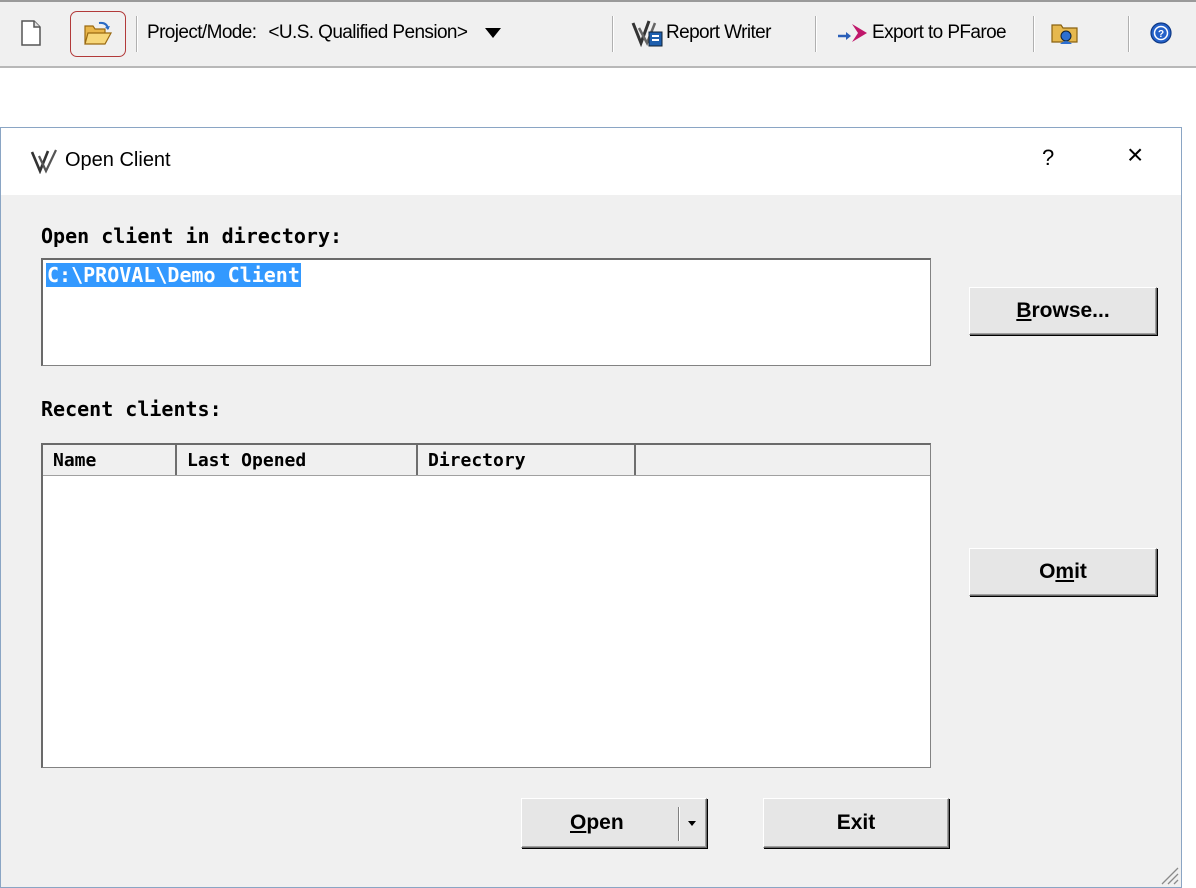  I want to click on directory-value: C:\PROVAL\Demo Client, so click(173, 275).